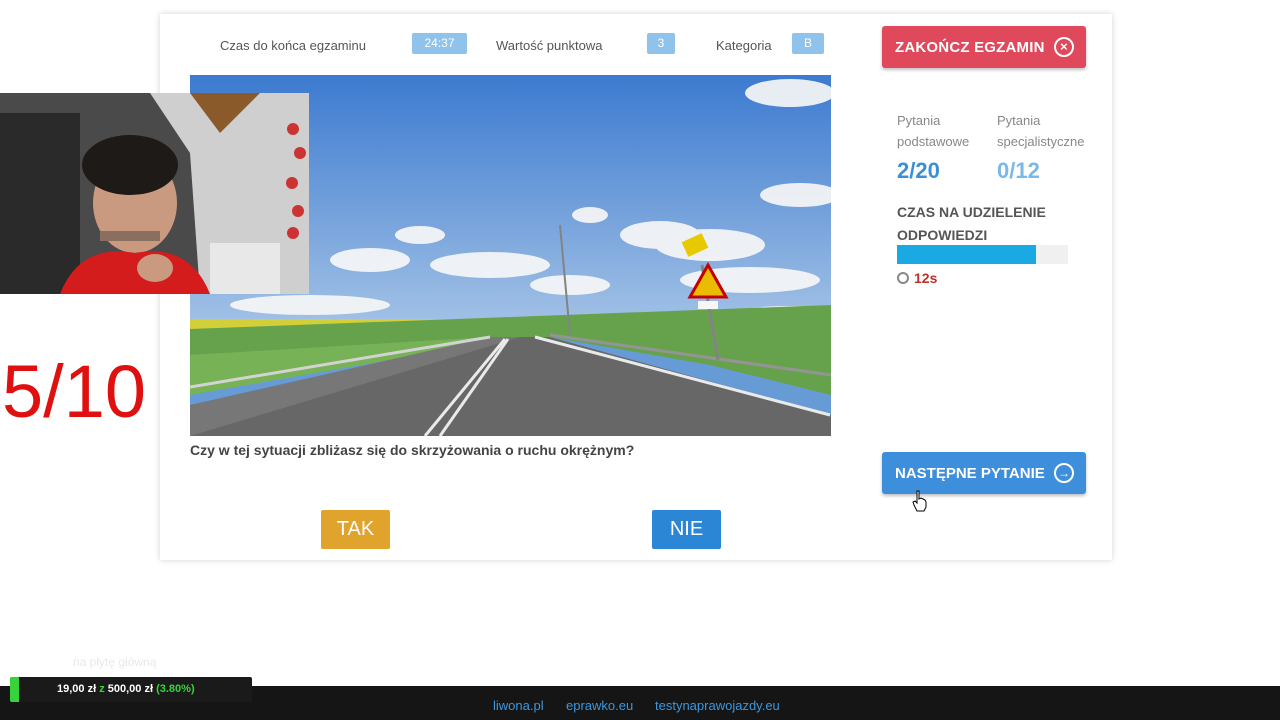 This screenshot has height=720, width=1280. I want to click on answer-time-progress, so click(982, 254).